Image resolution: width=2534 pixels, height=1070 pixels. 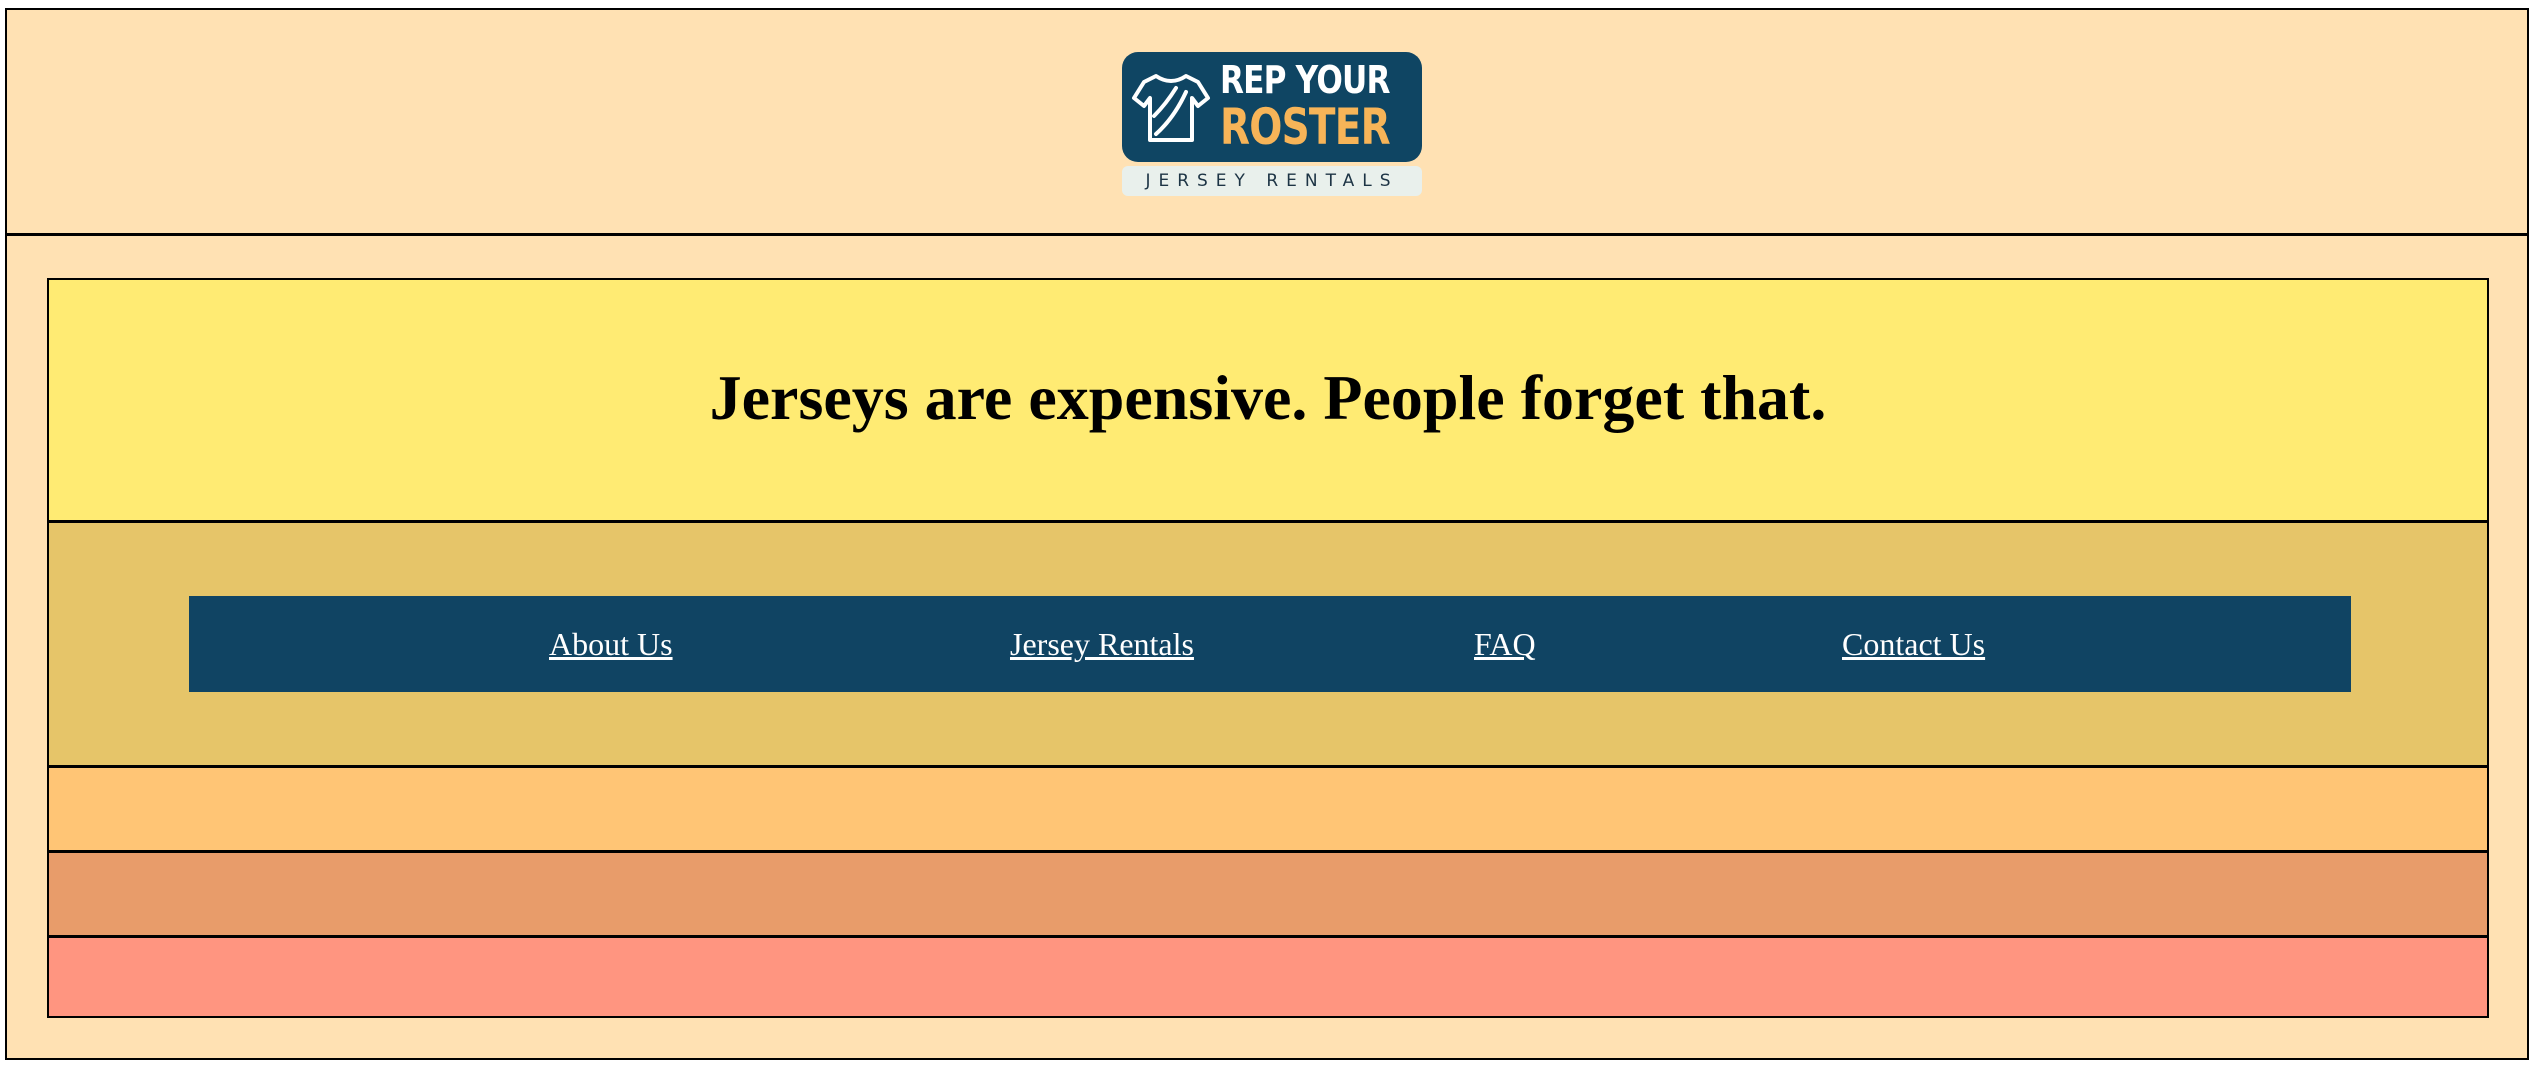 I want to click on nav-link-faq: FAQ, so click(x=1505, y=644).